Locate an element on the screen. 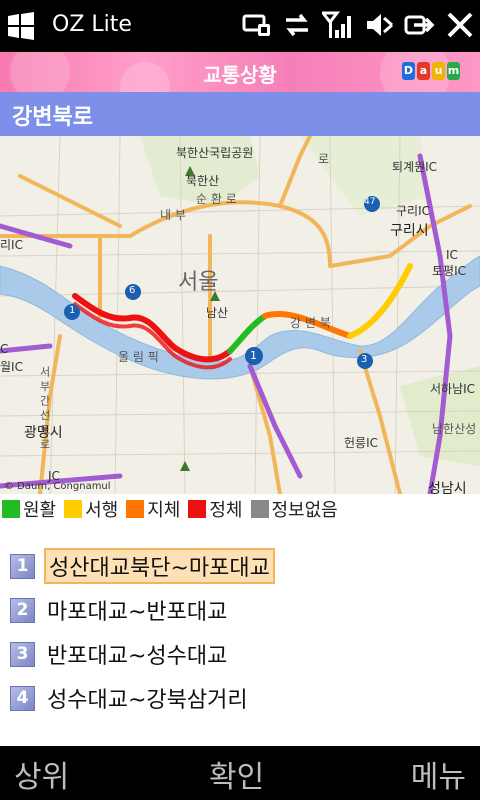  legend-item-slow: 서행 is located at coordinates (91, 509).